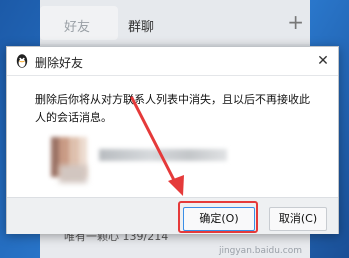  I want to click on dialog-message: 删除后你将从对方联系人列表中消失，且以后不再接收此人的会话消息。, so click(172, 108).